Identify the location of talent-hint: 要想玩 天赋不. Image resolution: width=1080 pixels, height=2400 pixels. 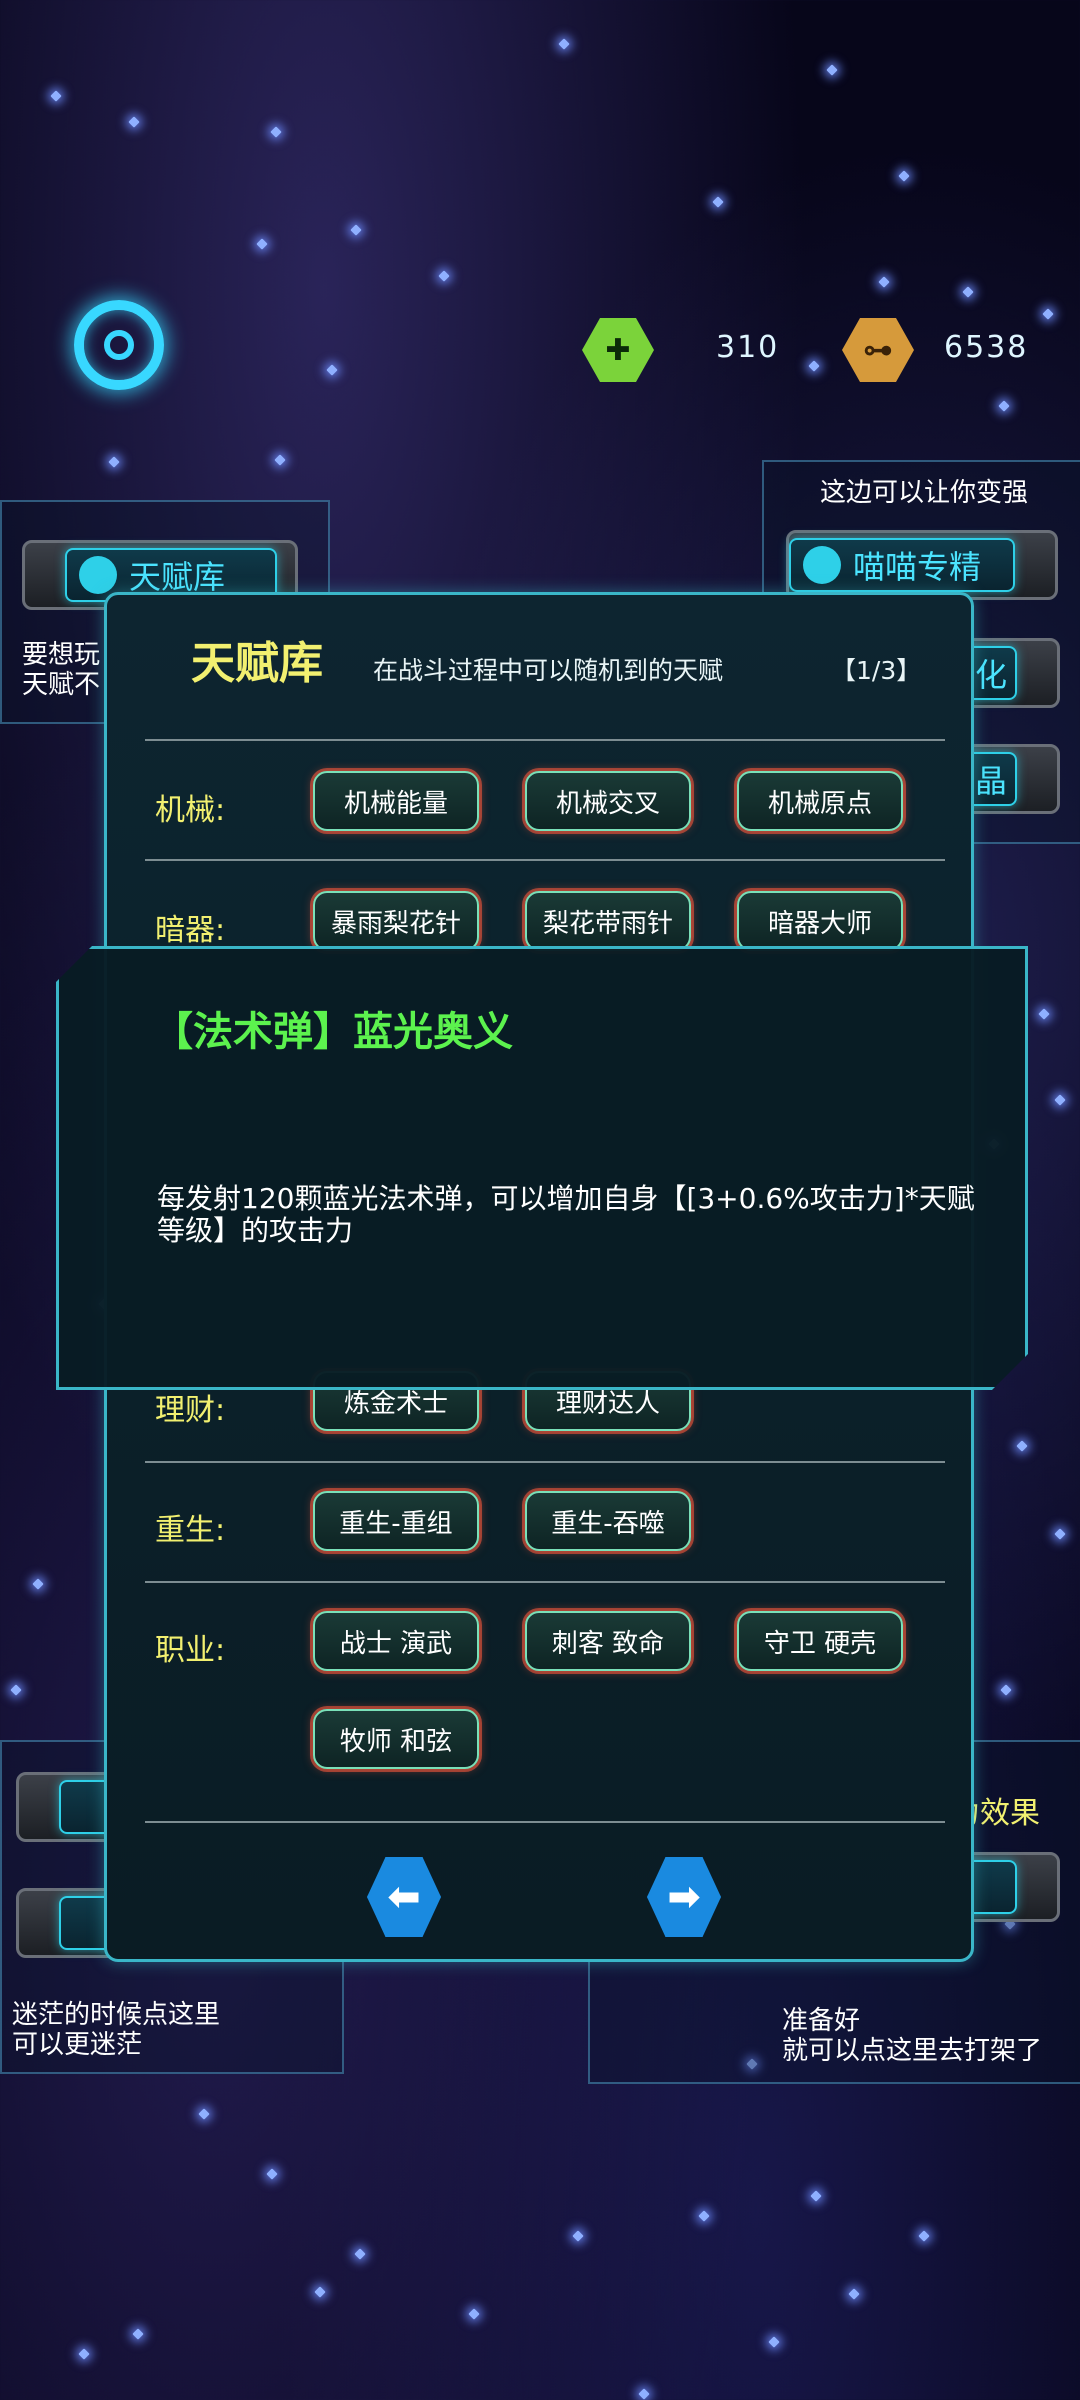
(61, 670).